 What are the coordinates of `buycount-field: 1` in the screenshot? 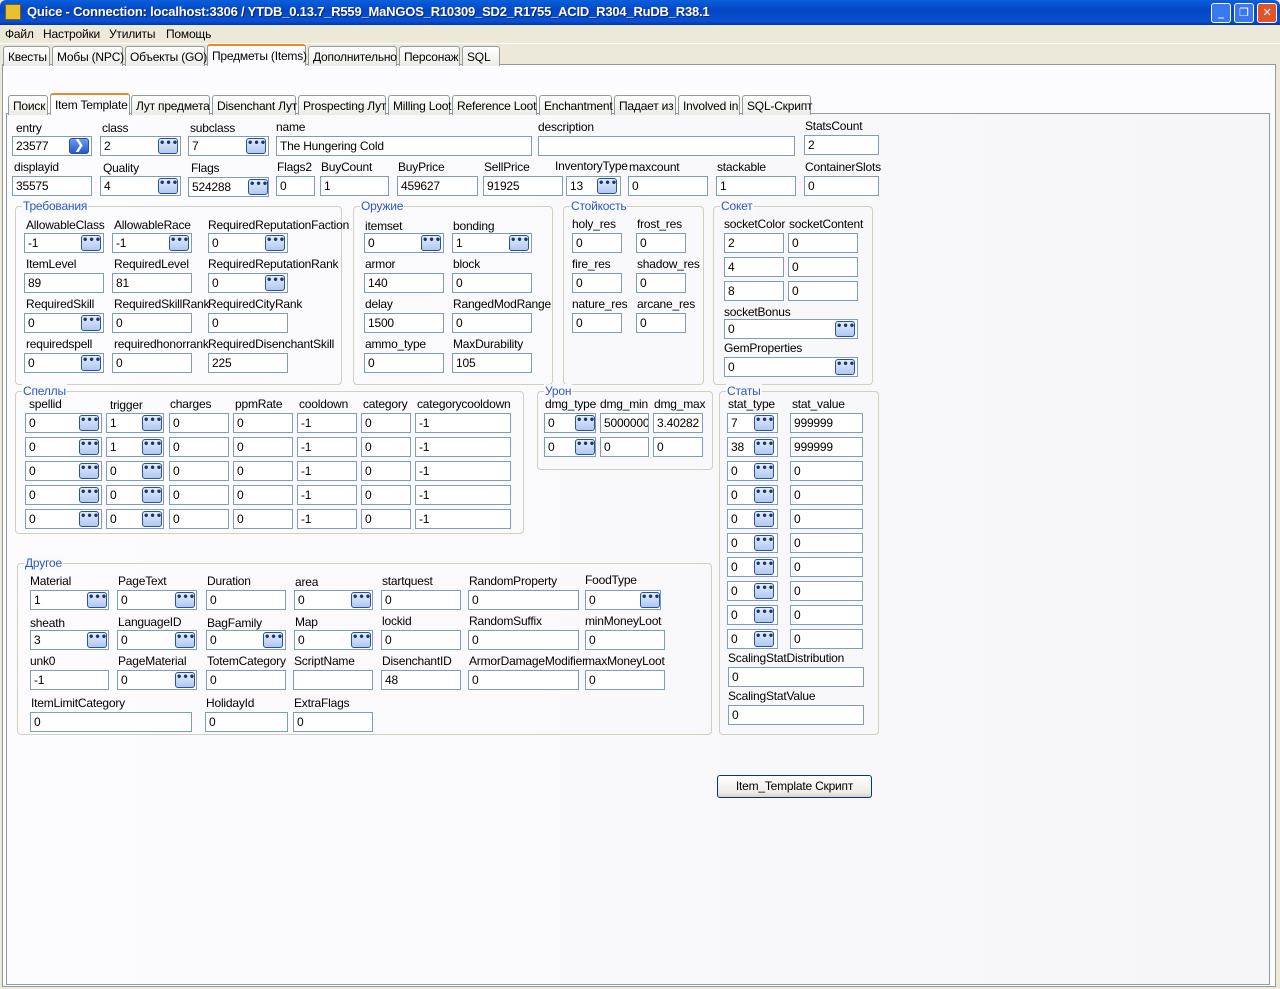 It's located at (354, 186).